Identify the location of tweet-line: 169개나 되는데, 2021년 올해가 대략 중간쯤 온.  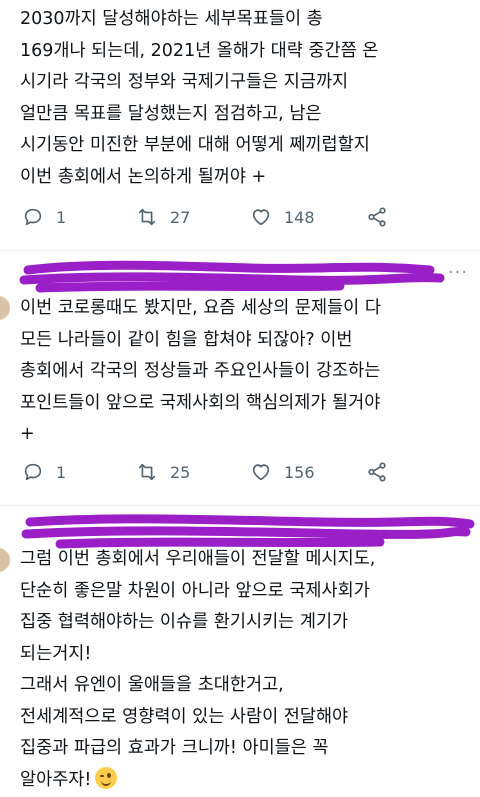
(199, 50).